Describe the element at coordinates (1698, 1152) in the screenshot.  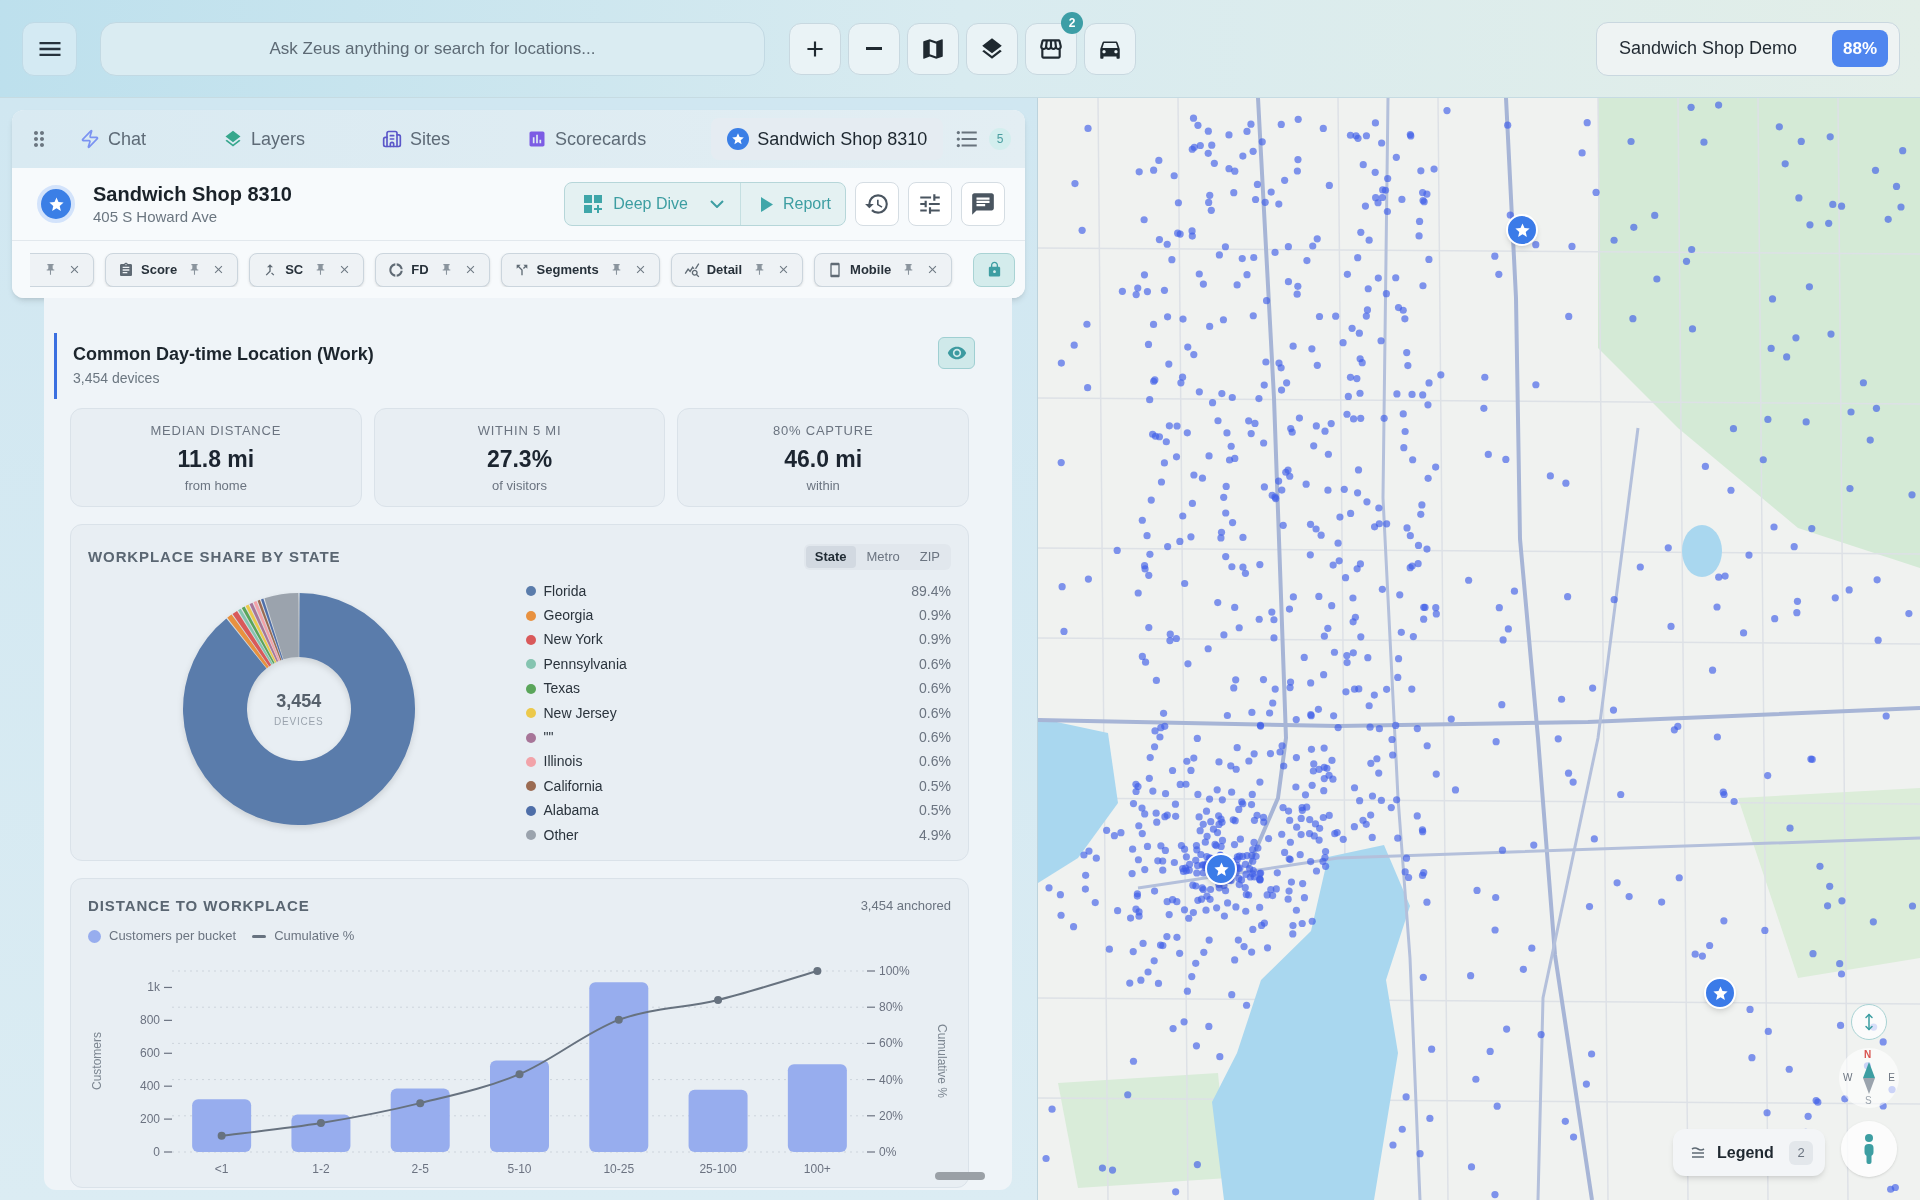
I see `stacked-lines-icon` at that location.